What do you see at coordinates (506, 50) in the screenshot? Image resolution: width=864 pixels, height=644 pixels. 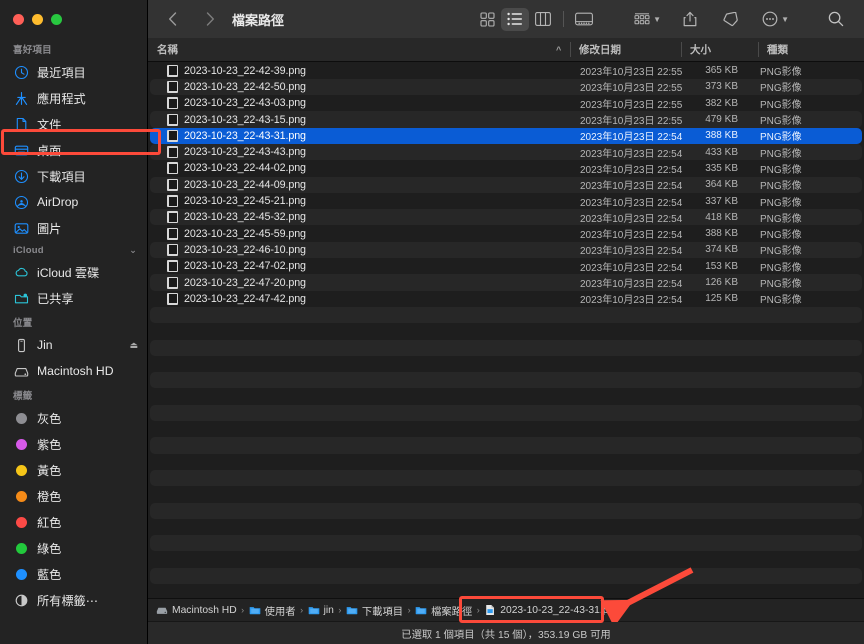 I see `column-headers: 名稱 ^ 修改日期 大小 種類` at bounding box center [506, 50].